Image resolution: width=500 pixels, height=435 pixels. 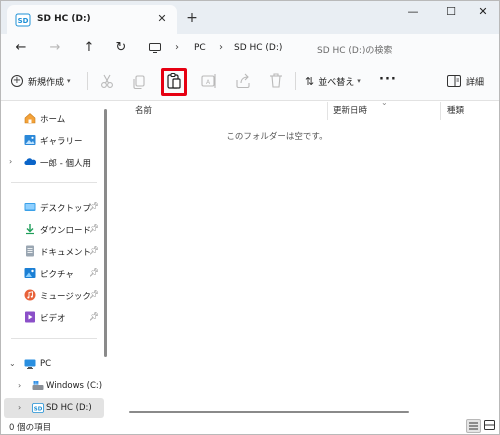 I want to click on list-view-icon, so click(x=473, y=426).